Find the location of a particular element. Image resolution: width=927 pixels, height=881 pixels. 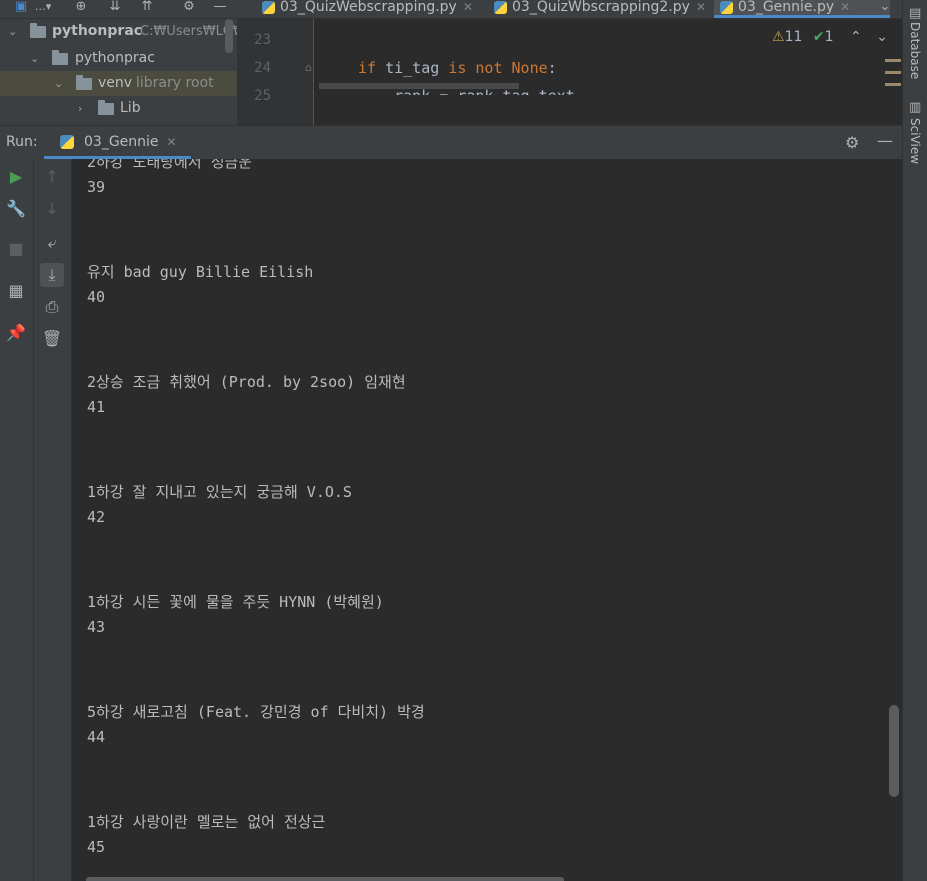

tab-gennie: 03_Gennie.py ✕ is located at coordinates (802, 9).